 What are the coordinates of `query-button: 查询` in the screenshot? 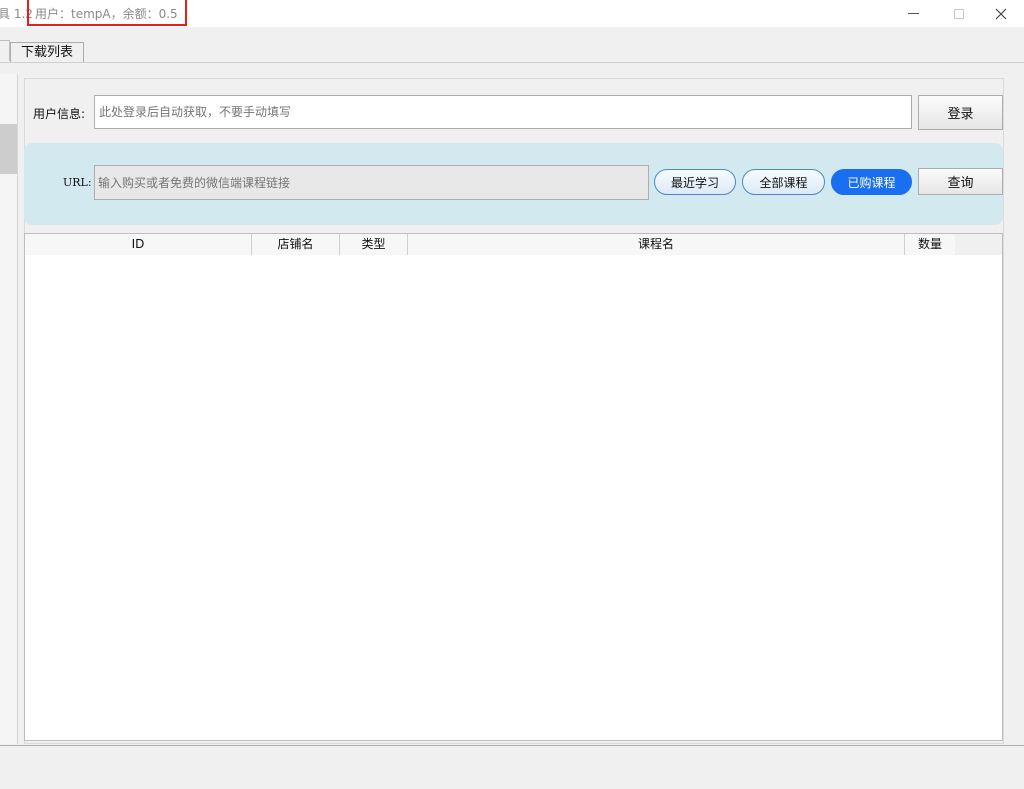 It's located at (960, 181).